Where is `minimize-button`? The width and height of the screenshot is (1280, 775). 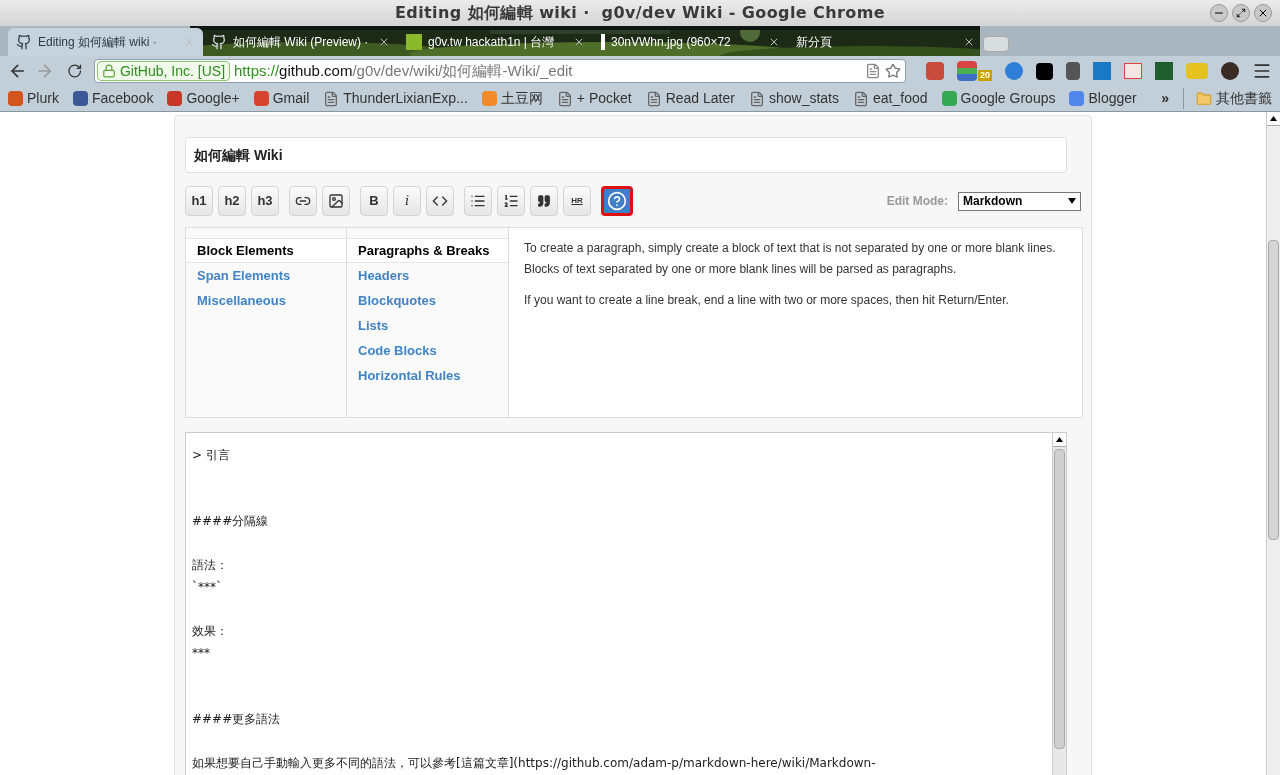 minimize-button is located at coordinates (1219, 13).